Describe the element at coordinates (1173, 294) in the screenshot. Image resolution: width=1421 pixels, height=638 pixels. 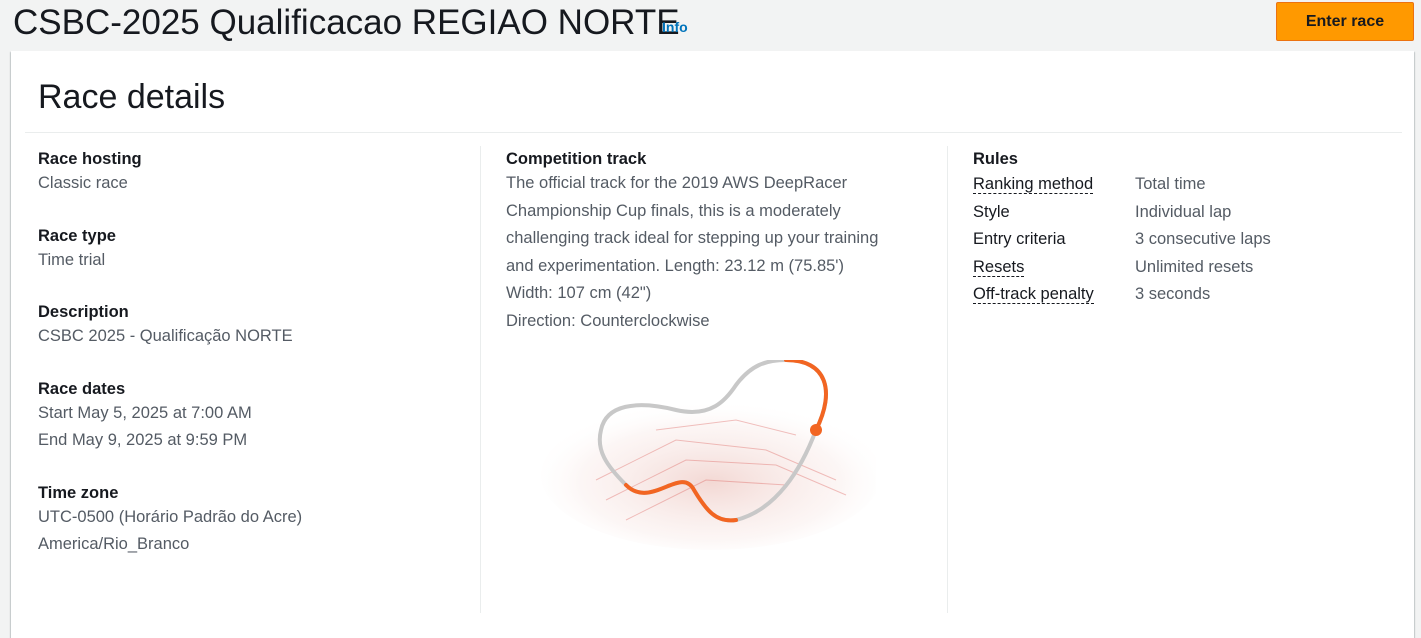
I see `off-track-penalty-value: 3 seconds` at that location.